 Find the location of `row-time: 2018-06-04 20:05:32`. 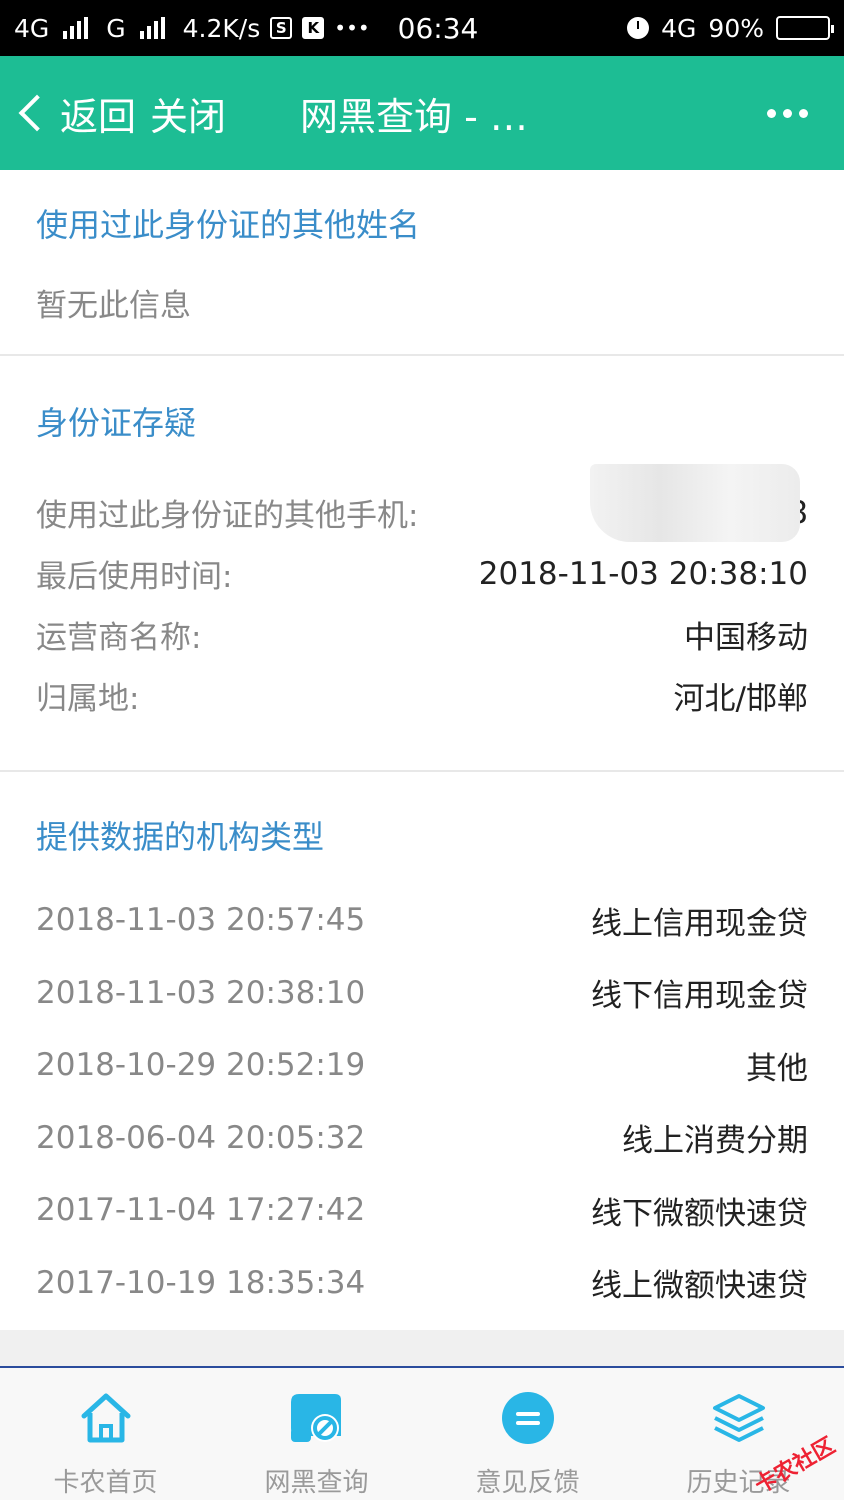

row-time: 2018-06-04 20:05:32 is located at coordinates (201, 1137).